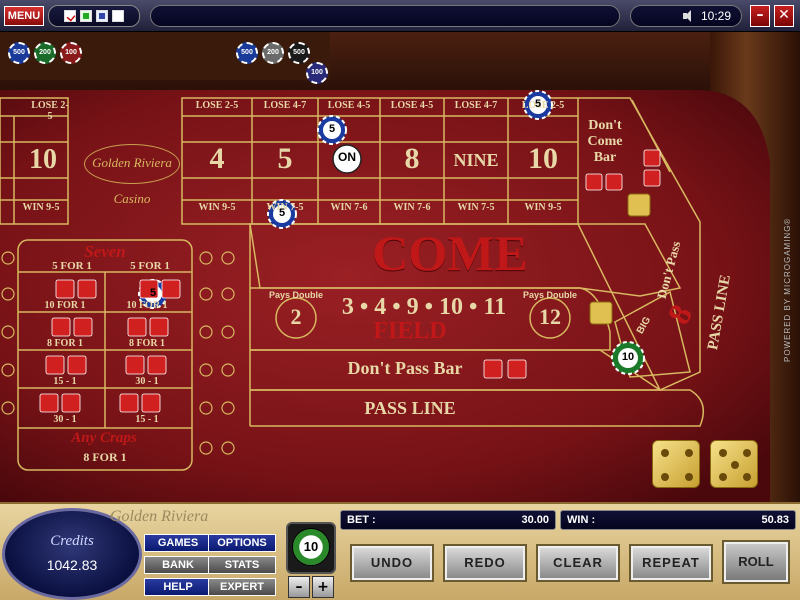  I want to click on come-area: COME, so click(450, 253).